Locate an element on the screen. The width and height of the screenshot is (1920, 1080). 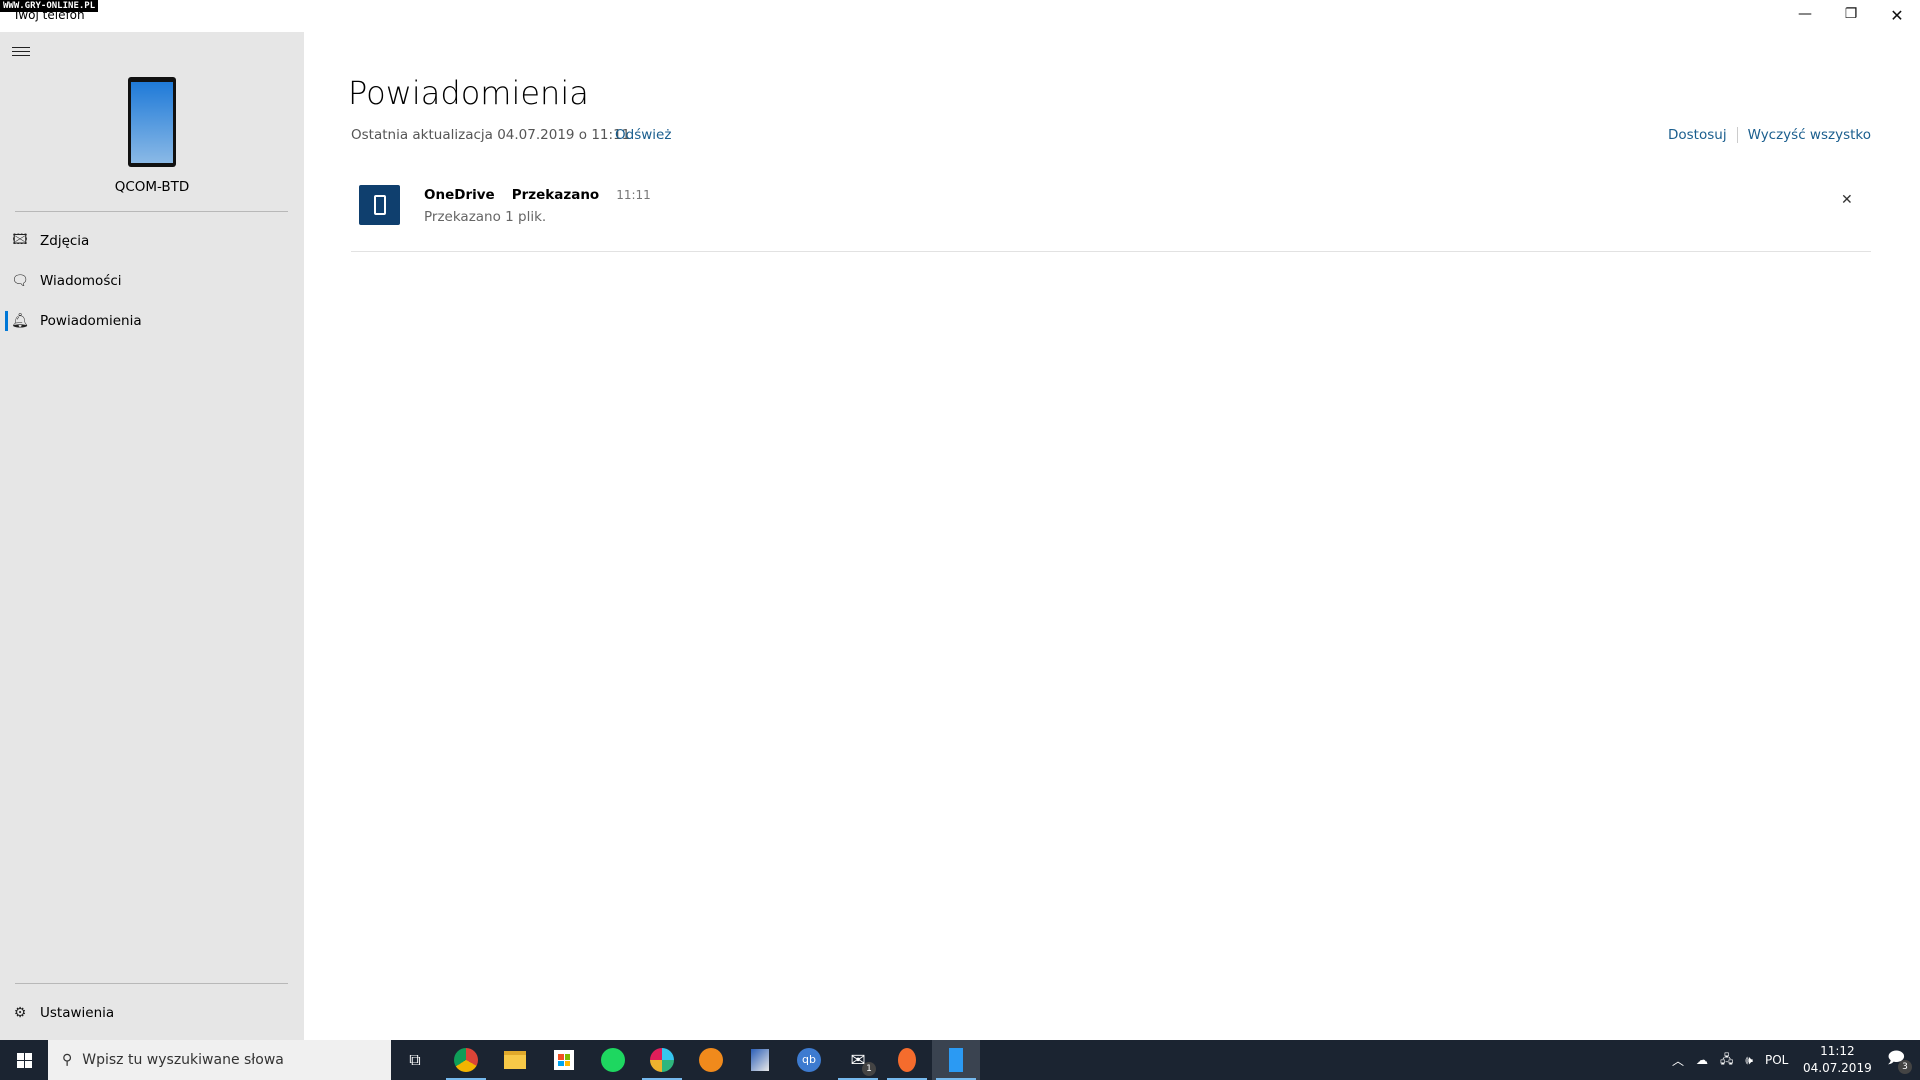
your-phone-icon is located at coordinates (956, 1060).